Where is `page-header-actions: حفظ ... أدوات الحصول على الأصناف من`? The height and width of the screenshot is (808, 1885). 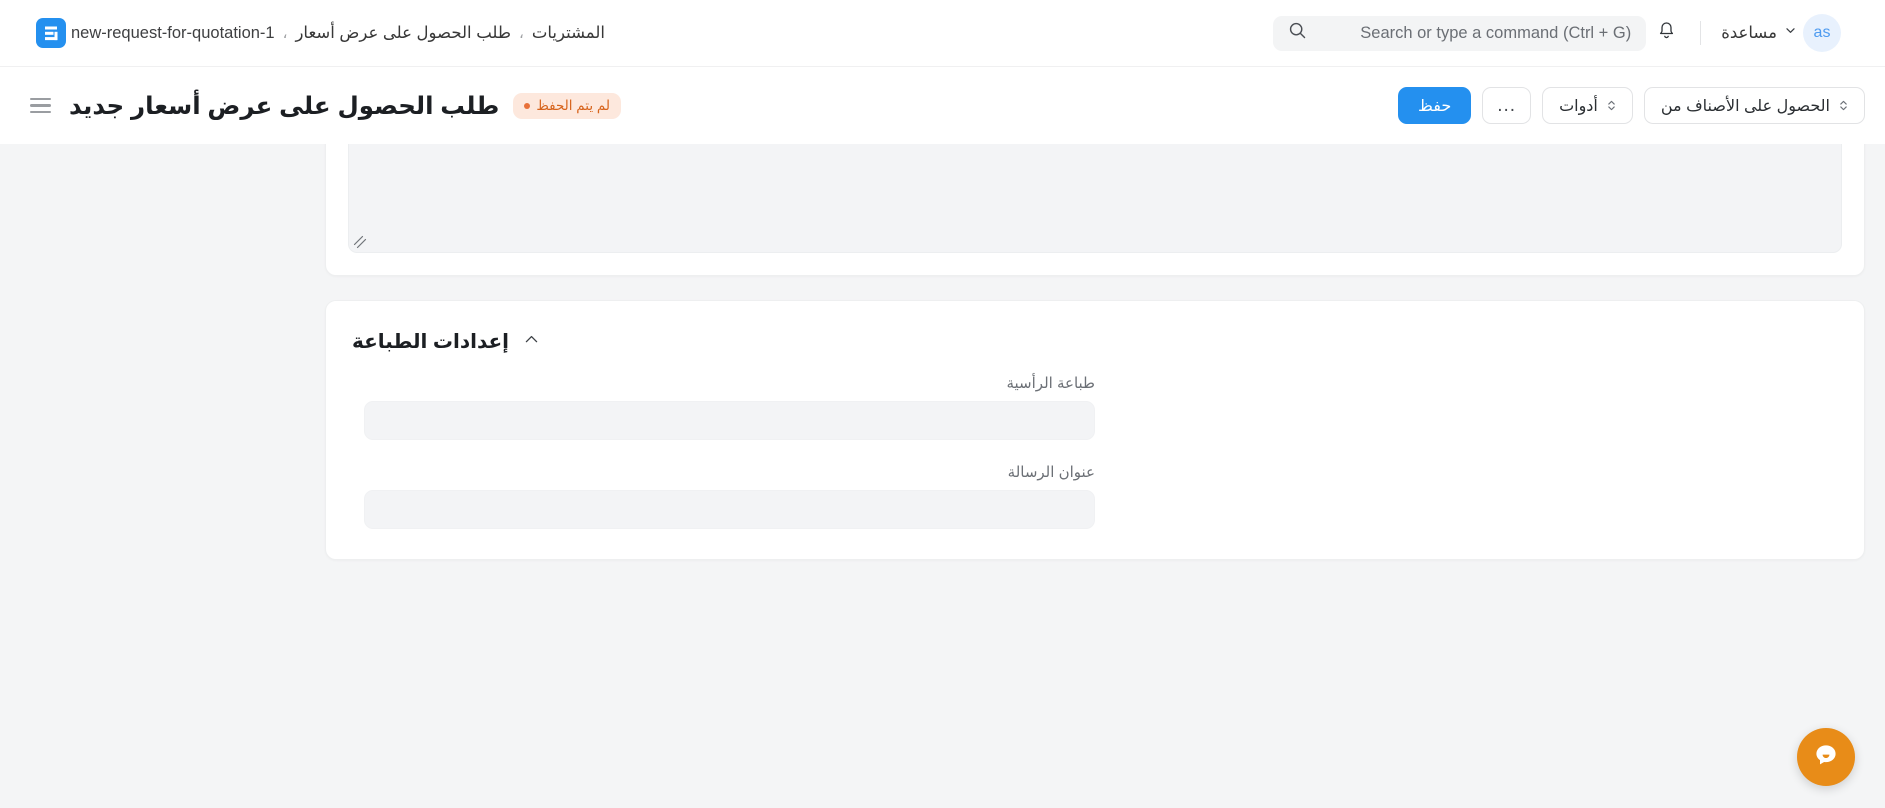 page-header-actions: حفظ ... أدوات الحصول على الأصناف من is located at coordinates (1631, 105).